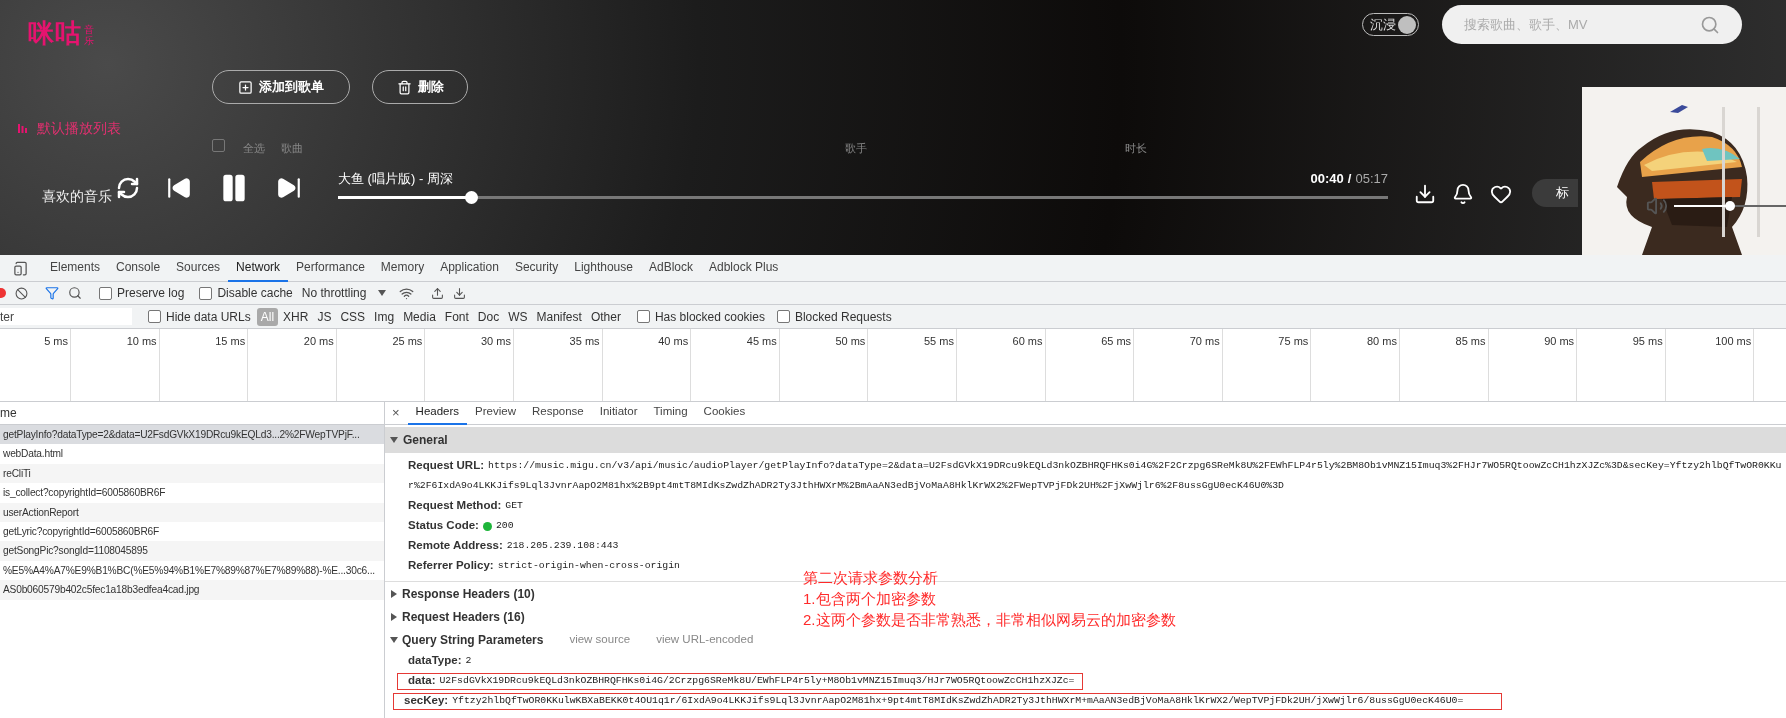 The height and width of the screenshot is (718, 1786). I want to click on detail-tab: Preview, so click(495, 413).